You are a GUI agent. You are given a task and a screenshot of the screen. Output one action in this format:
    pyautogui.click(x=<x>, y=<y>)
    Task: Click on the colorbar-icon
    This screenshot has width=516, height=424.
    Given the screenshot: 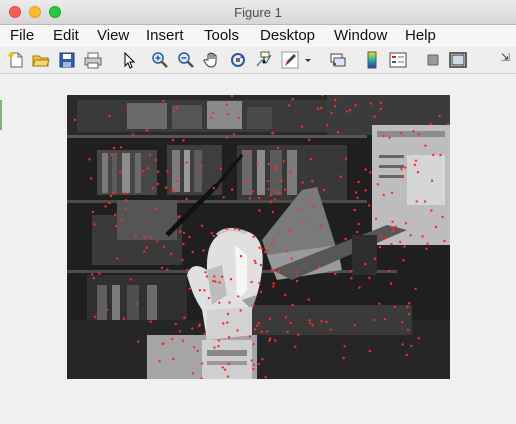 What is the action you would take?
    pyautogui.click(x=372, y=60)
    